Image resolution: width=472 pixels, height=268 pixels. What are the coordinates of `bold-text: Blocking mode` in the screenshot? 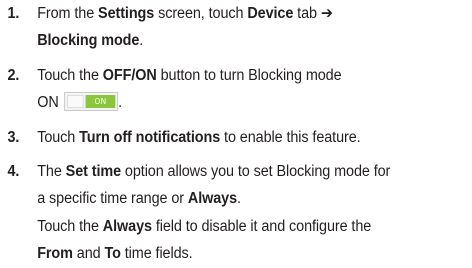 It's located at (88, 40).